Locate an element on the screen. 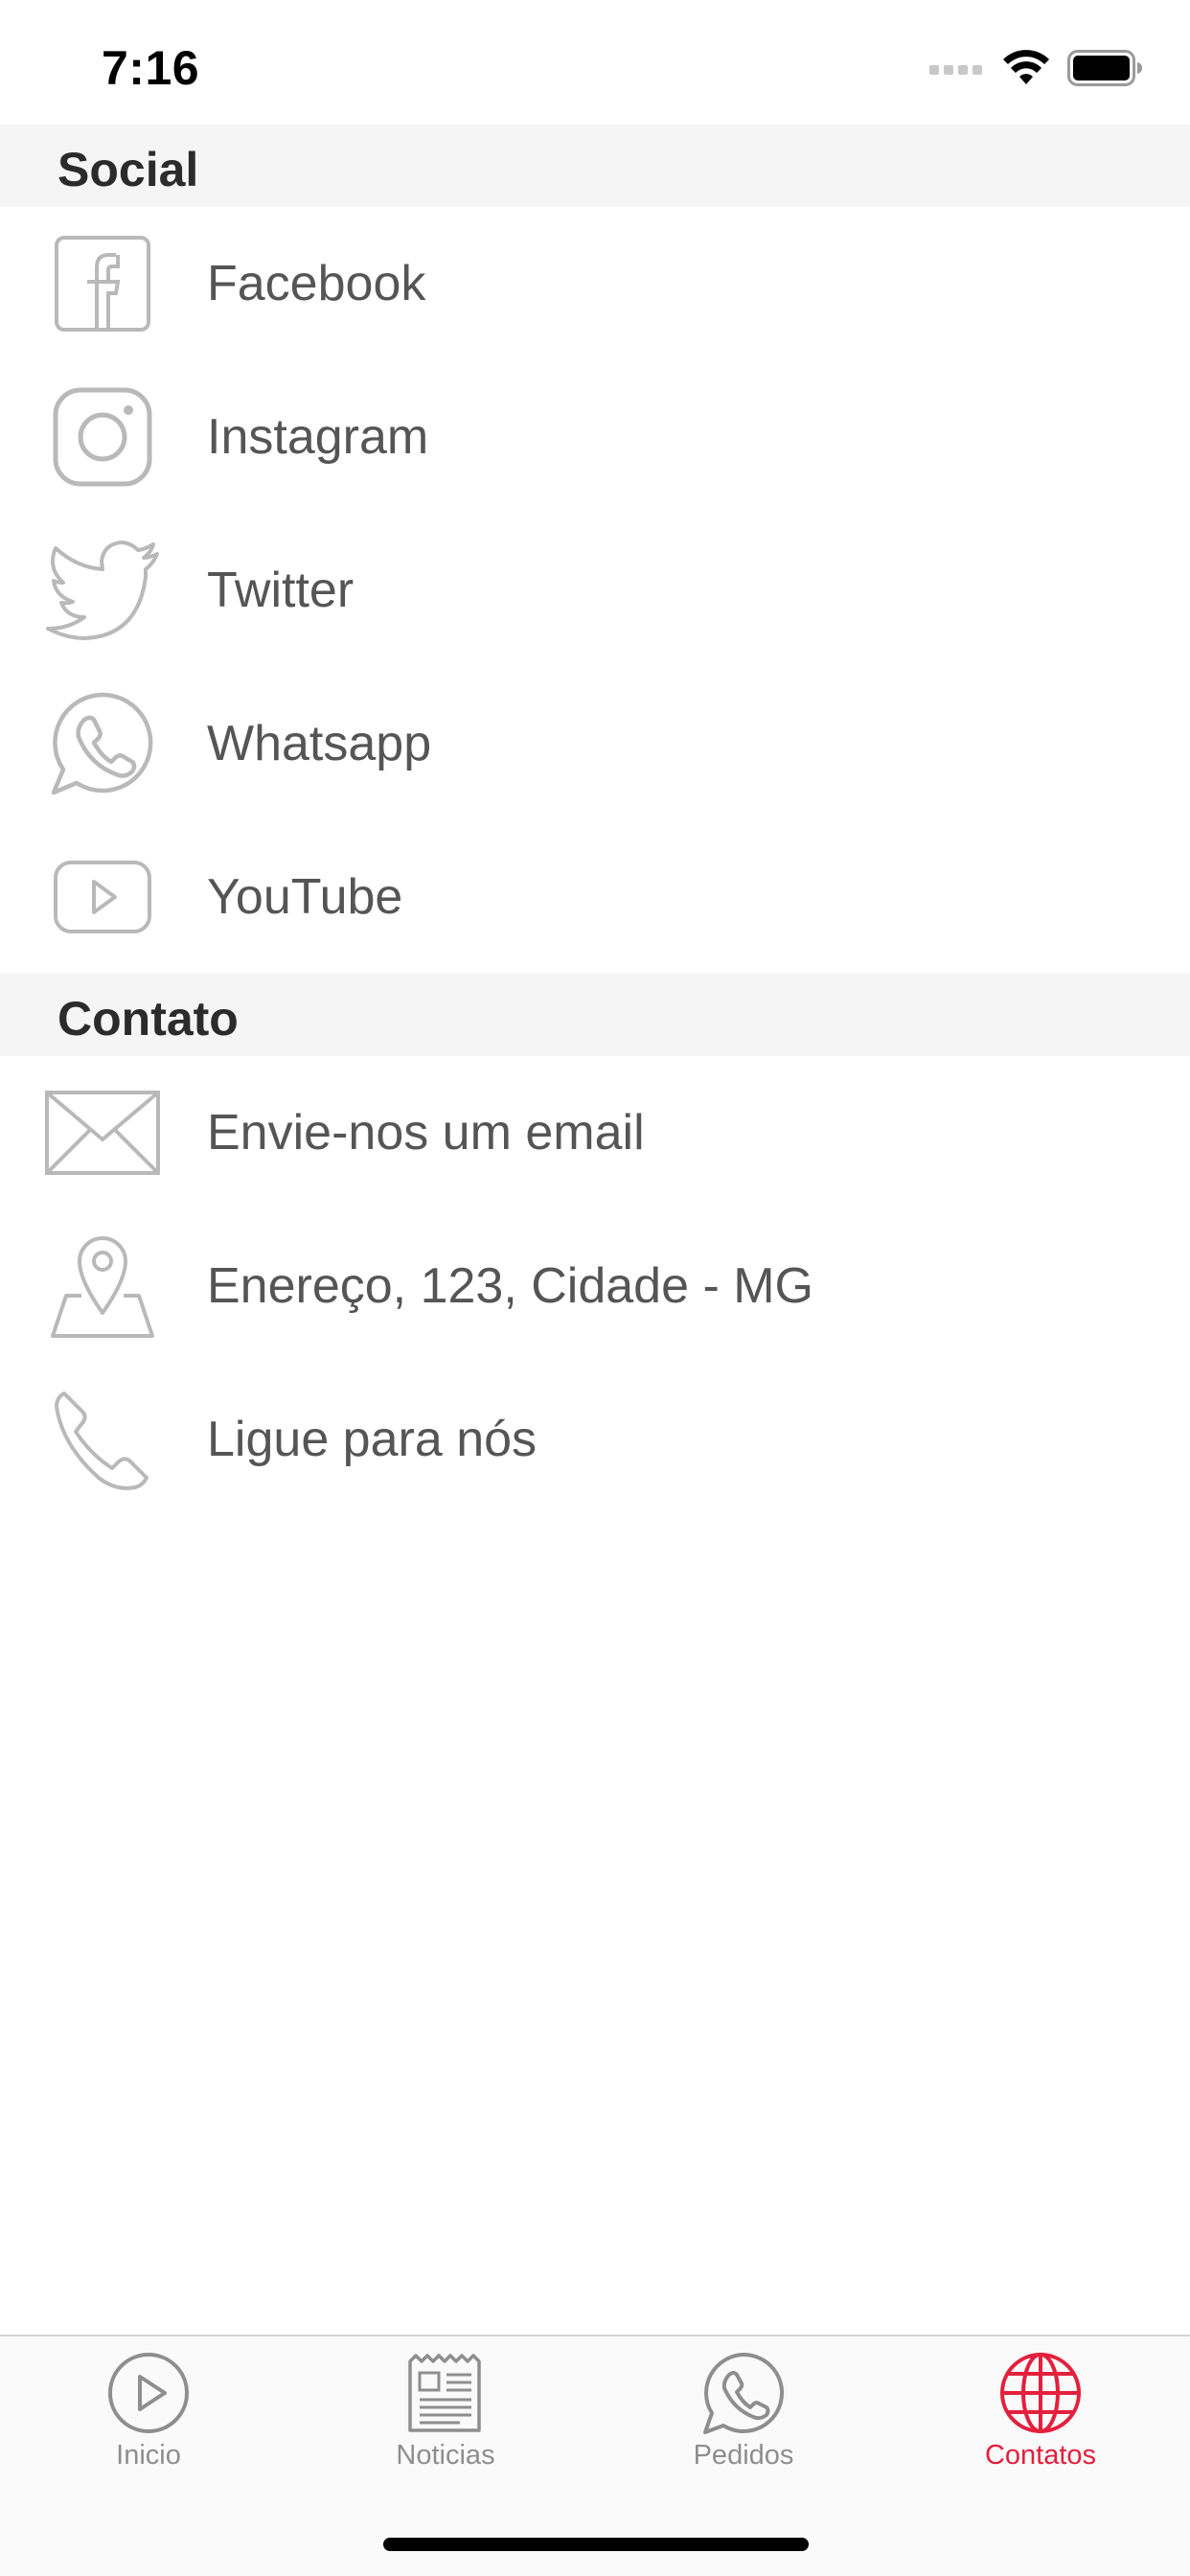  contact-label-phone: Ligue para nós is located at coordinates (373, 1439).